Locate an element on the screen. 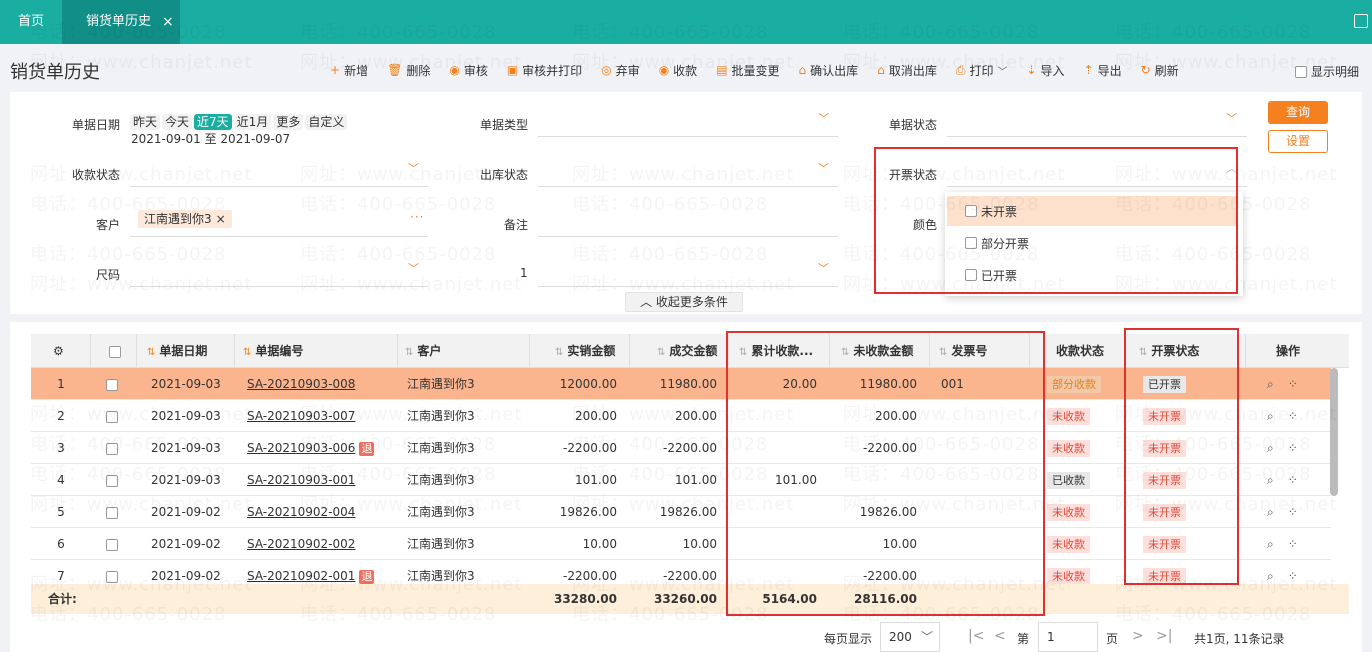 This screenshot has width=1372, height=652. doc-code: SA-20210903-007 is located at coordinates (322, 416).